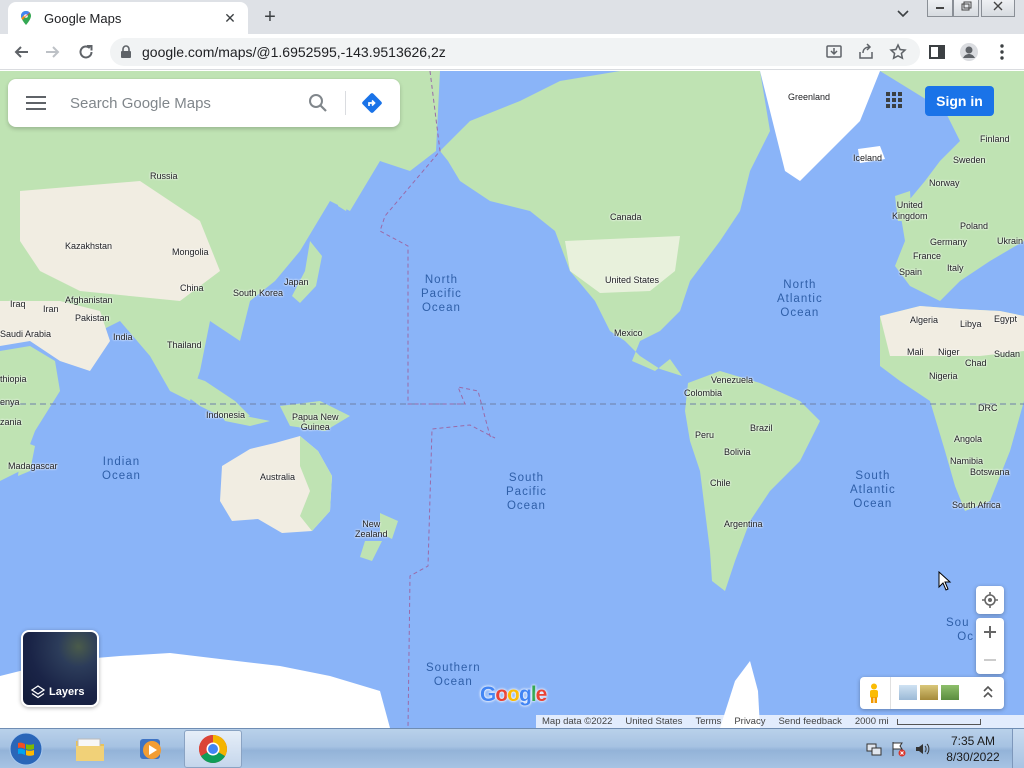 This screenshot has height=768, width=1024. I want to click on label-indonesia: Indonesia, so click(225, 415).